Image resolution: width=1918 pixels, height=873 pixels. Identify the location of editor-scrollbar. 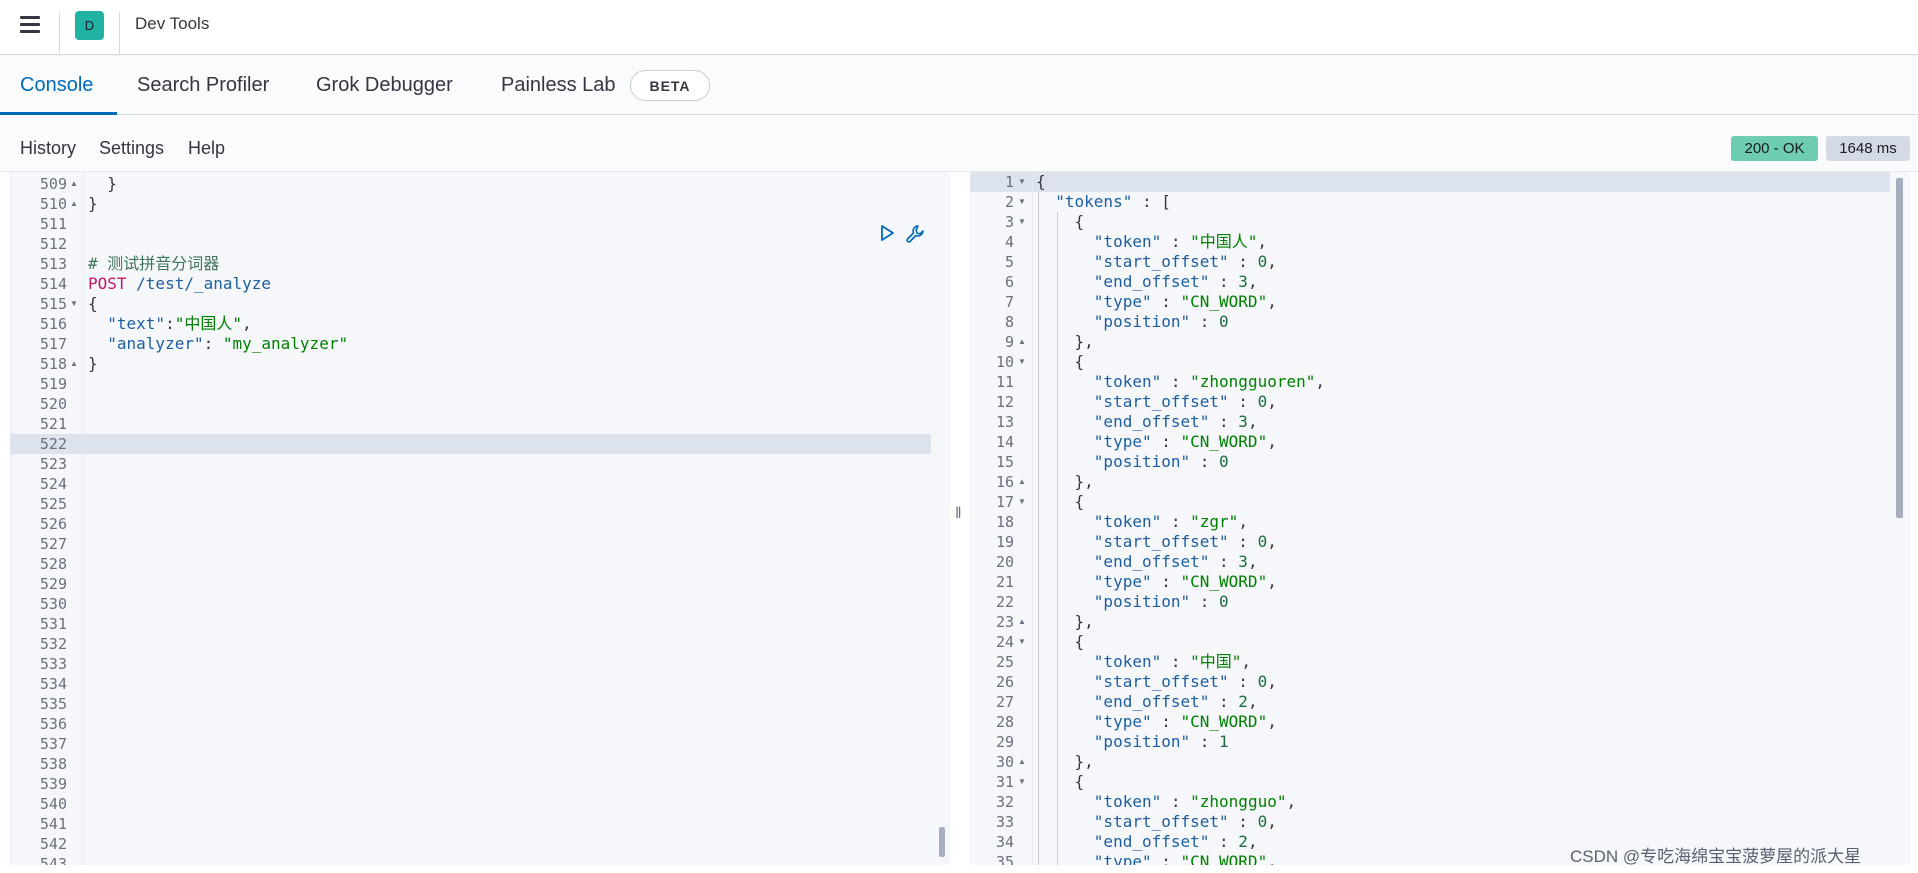
(942, 842).